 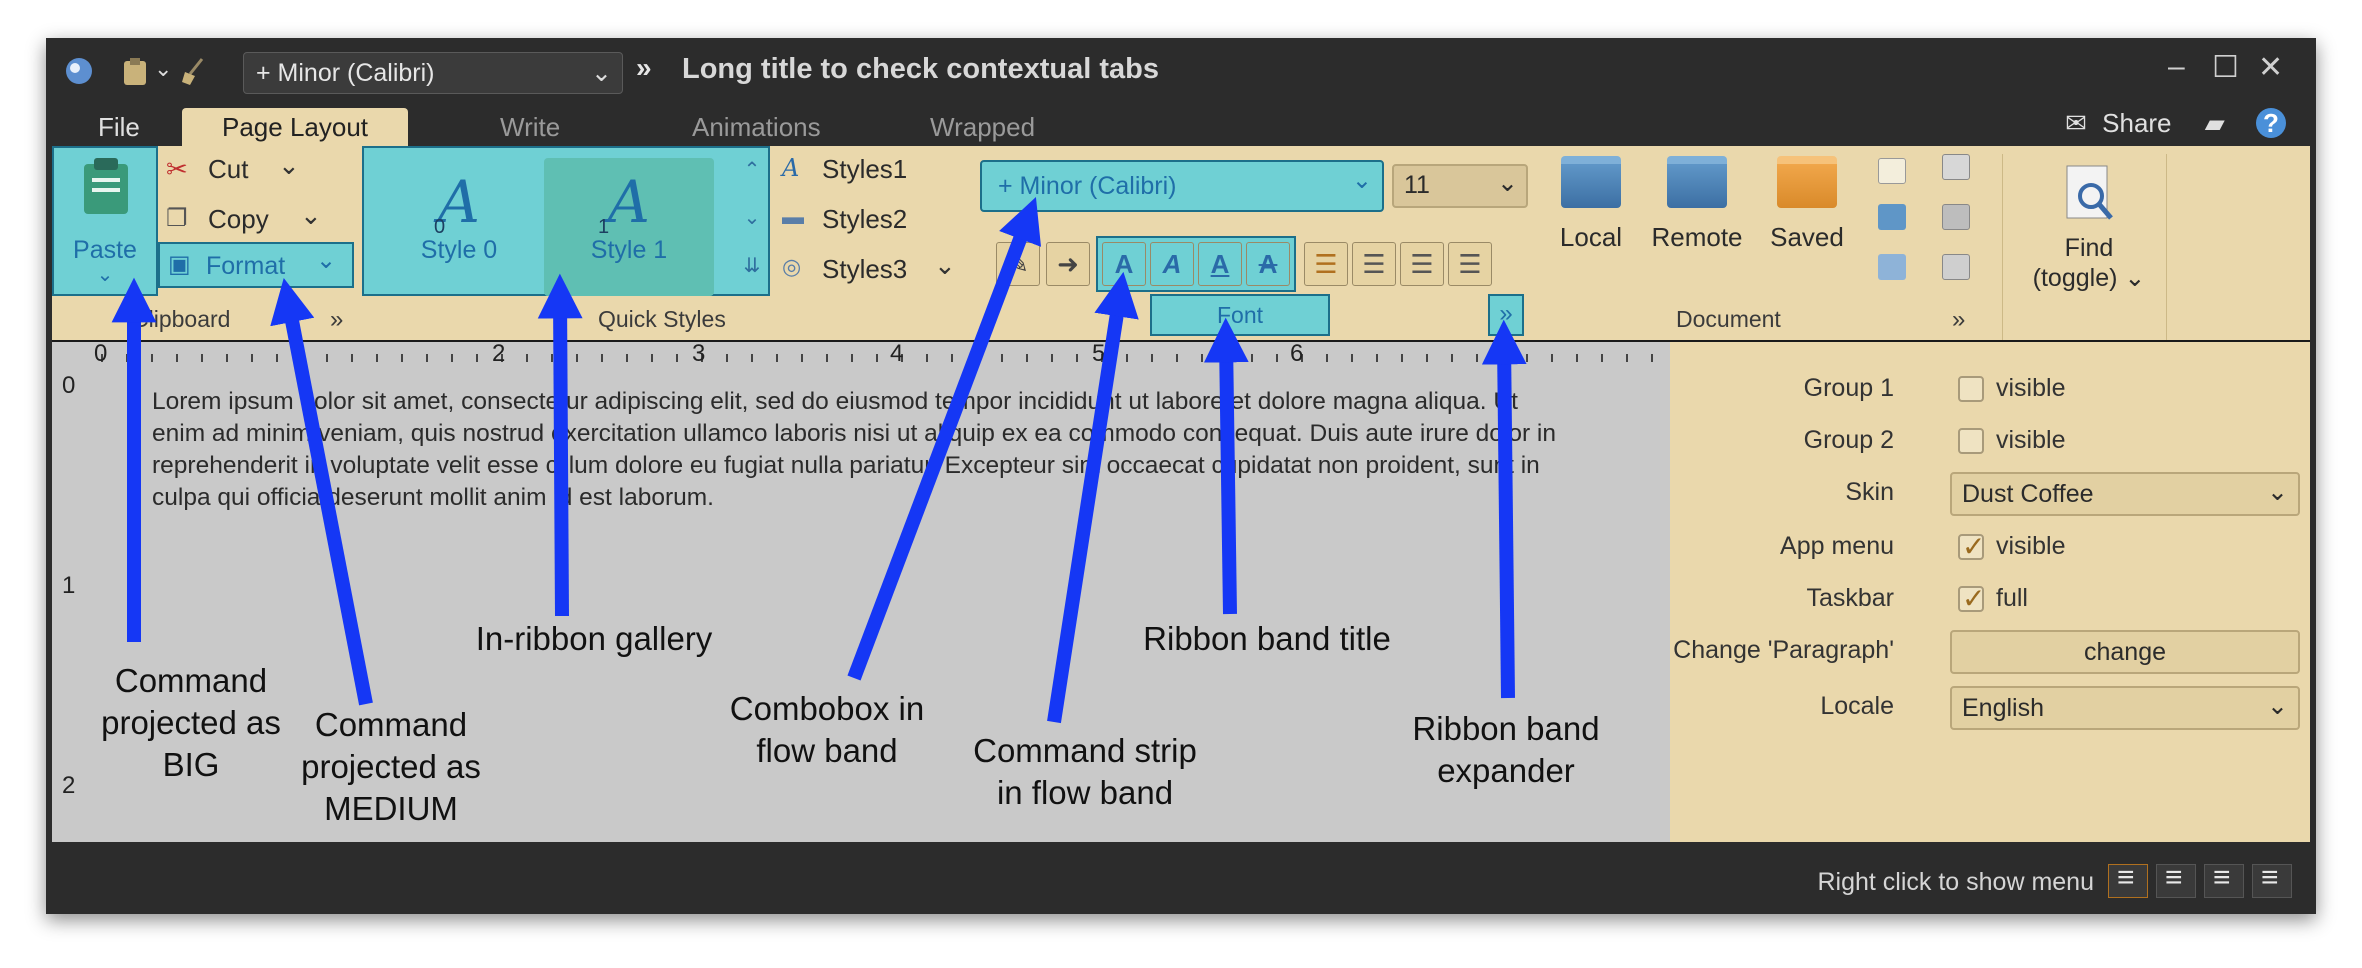 I want to click on folder-icon, so click(x=1591, y=182).